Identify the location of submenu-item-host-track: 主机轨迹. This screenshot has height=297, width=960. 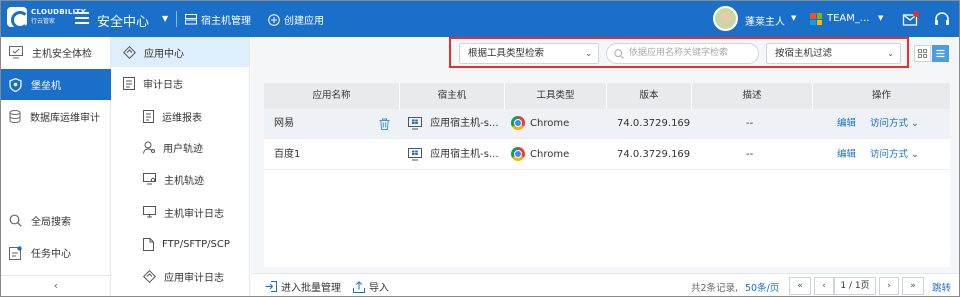
(180, 179).